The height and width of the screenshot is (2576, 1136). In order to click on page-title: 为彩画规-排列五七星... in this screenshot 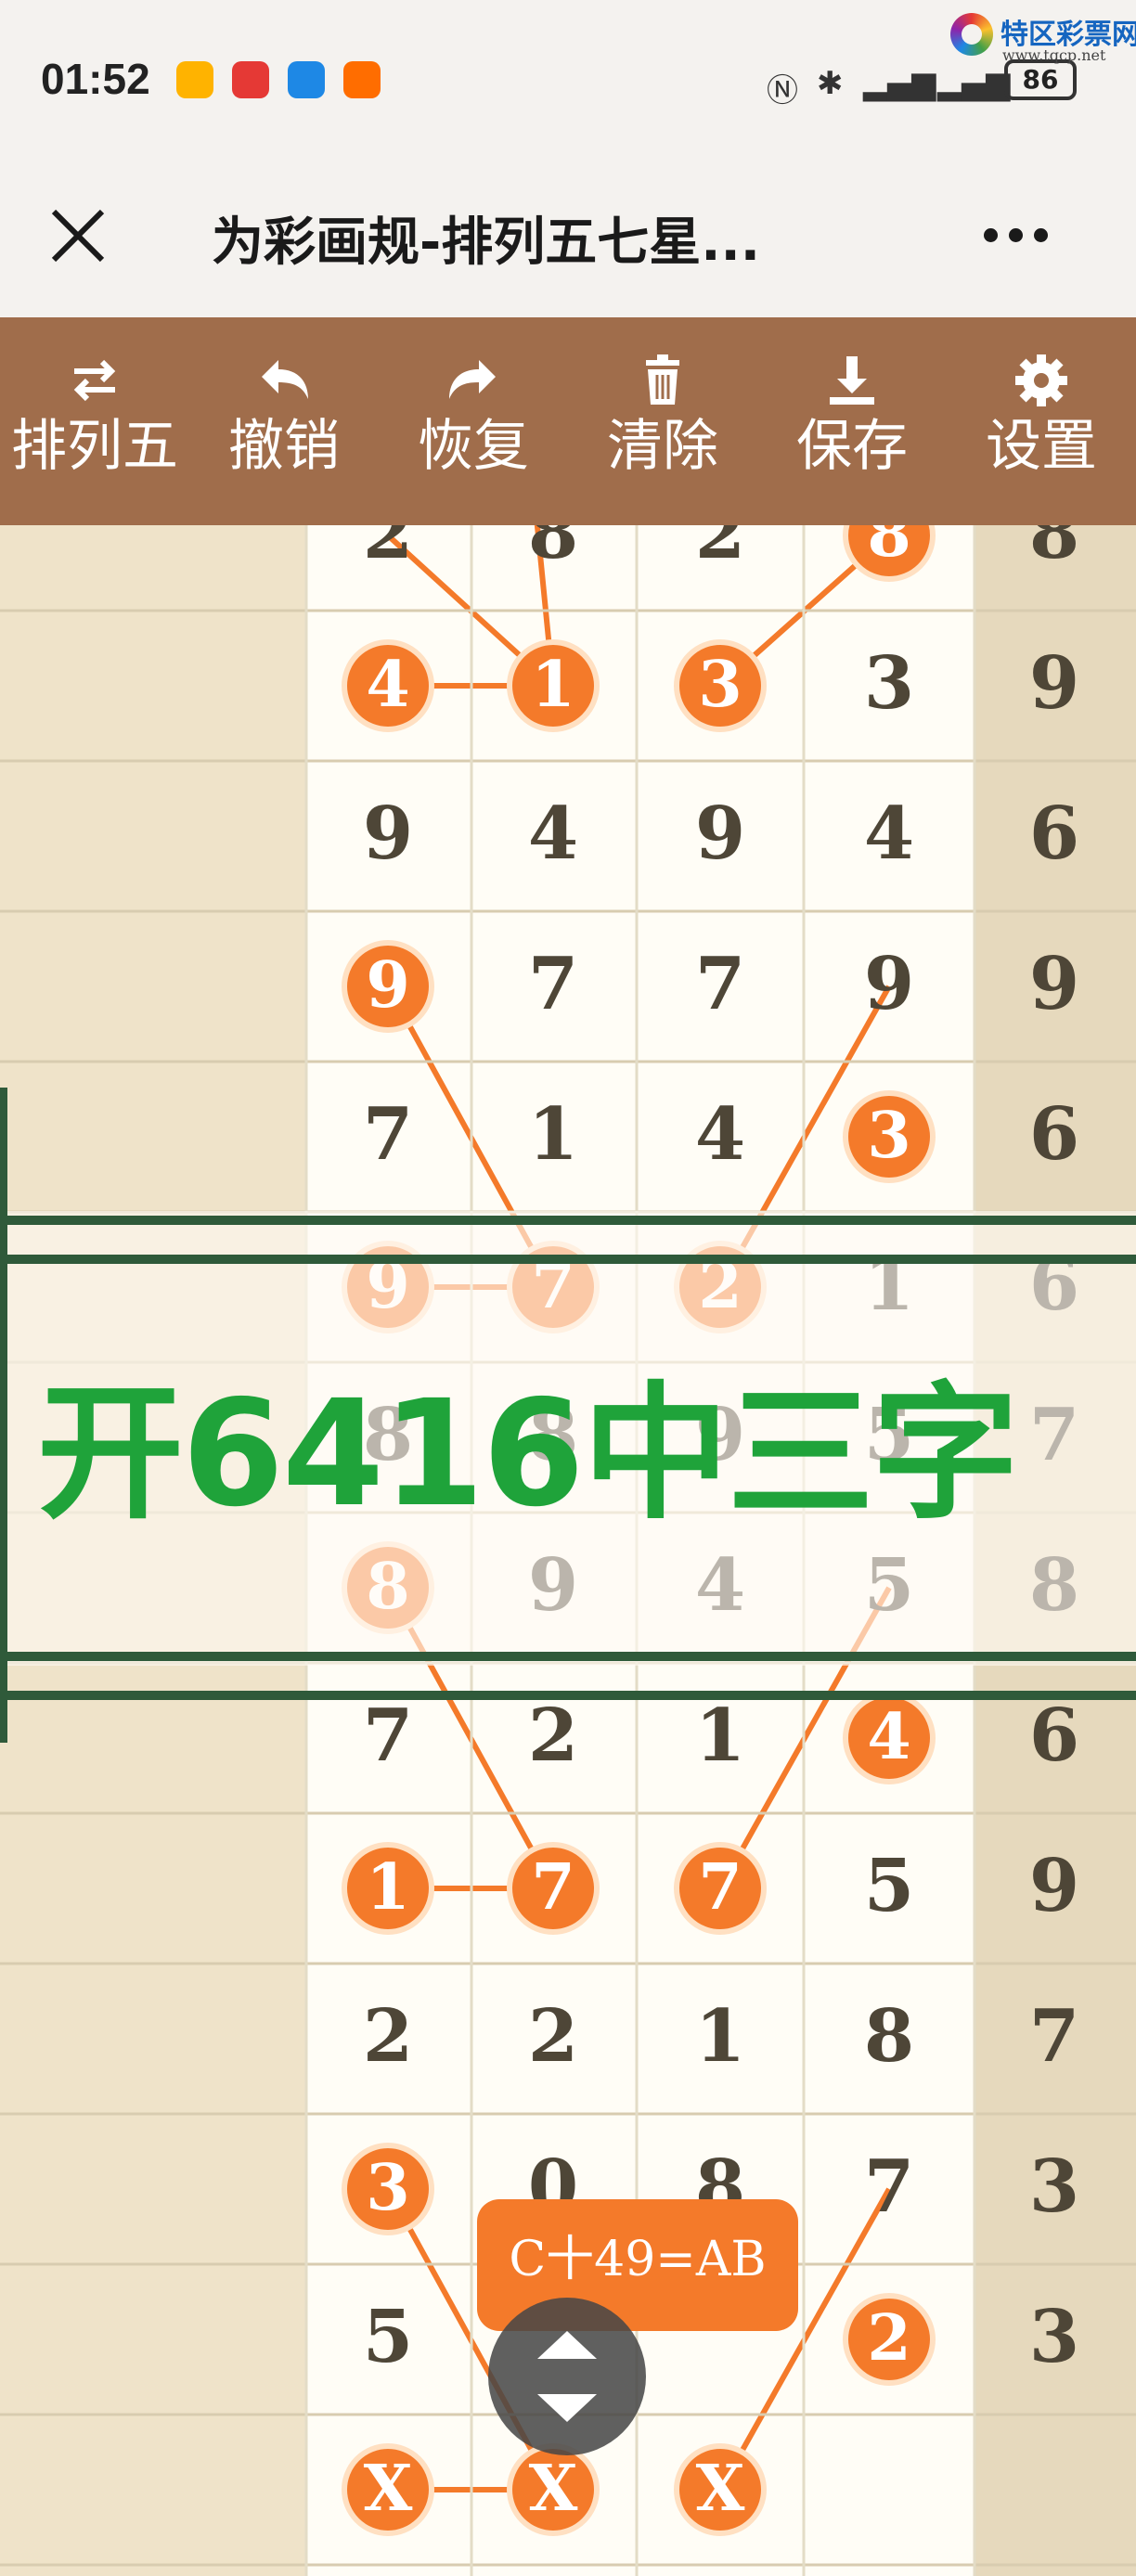, I will do `click(486, 243)`.